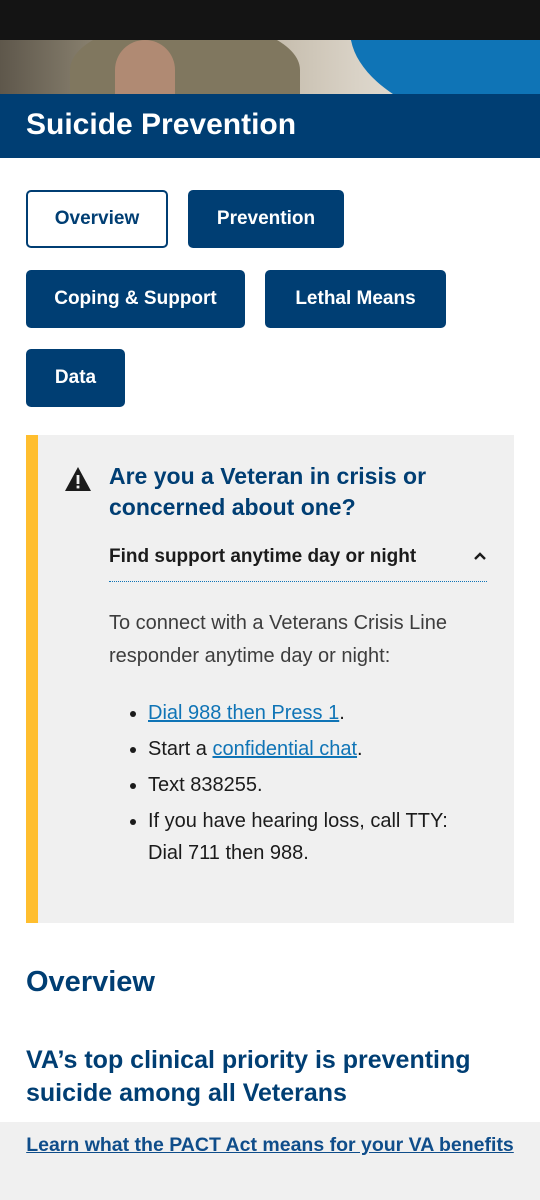  I want to click on confidential-chat-link: confidential chat, so click(284, 749).